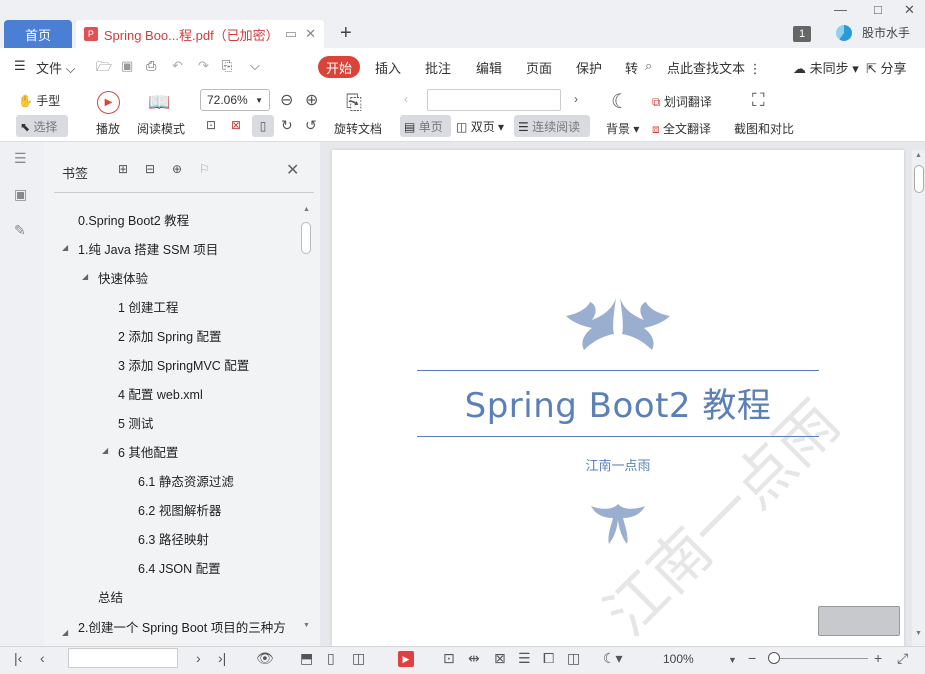 The width and height of the screenshot is (925, 674). What do you see at coordinates (306, 419) in the screenshot?
I see `bookmark-scrollbar` at bounding box center [306, 419].